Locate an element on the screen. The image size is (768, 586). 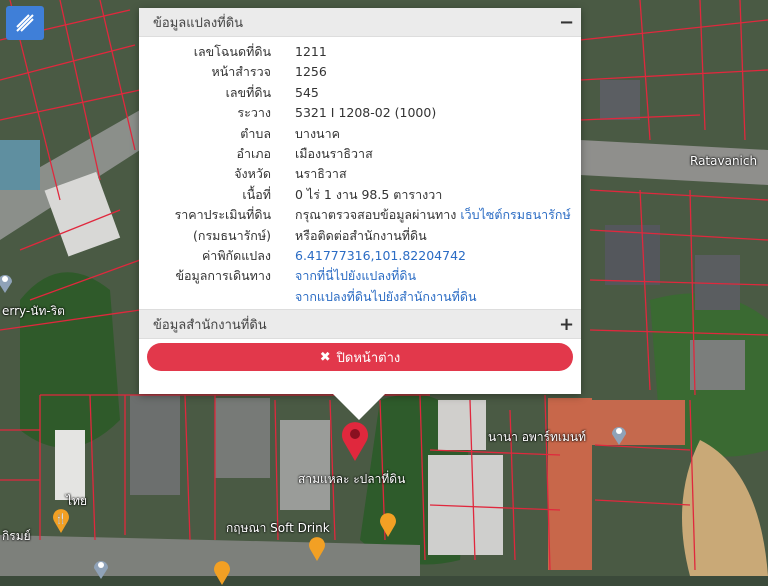
close-button-label: ปิดหน้าต่าง is located at coordinates (368, 358).